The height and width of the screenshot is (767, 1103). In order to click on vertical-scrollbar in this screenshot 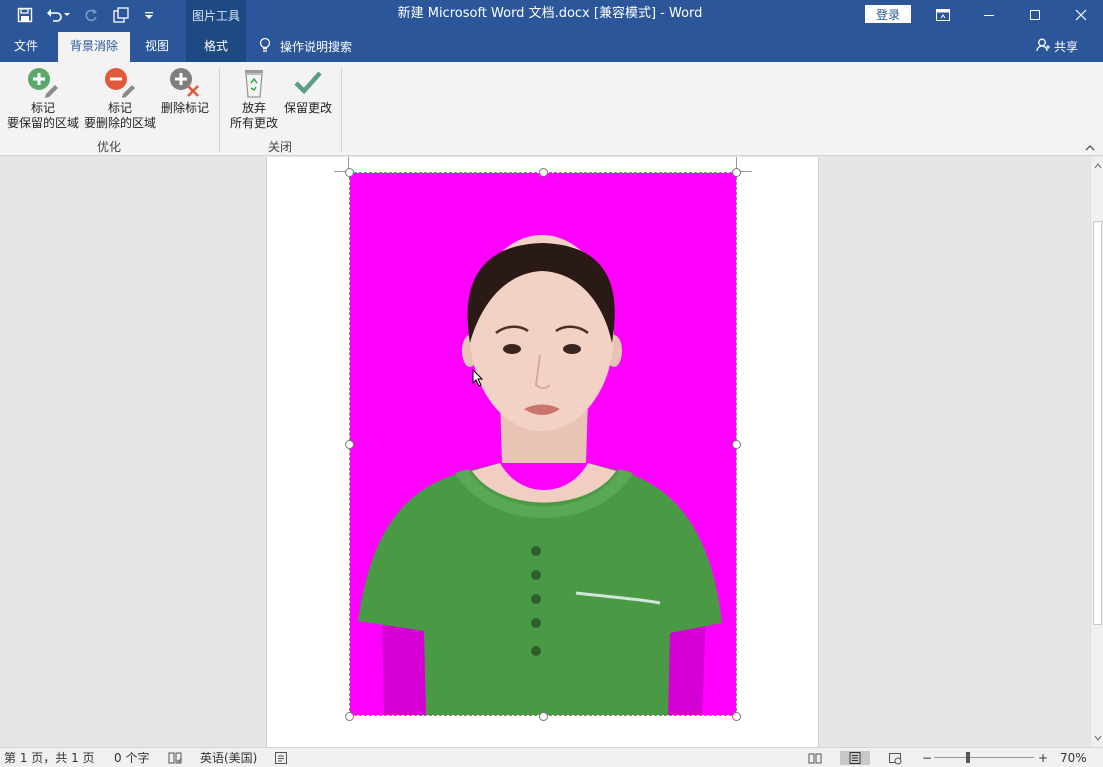, I will do `click(1096, 452)`.